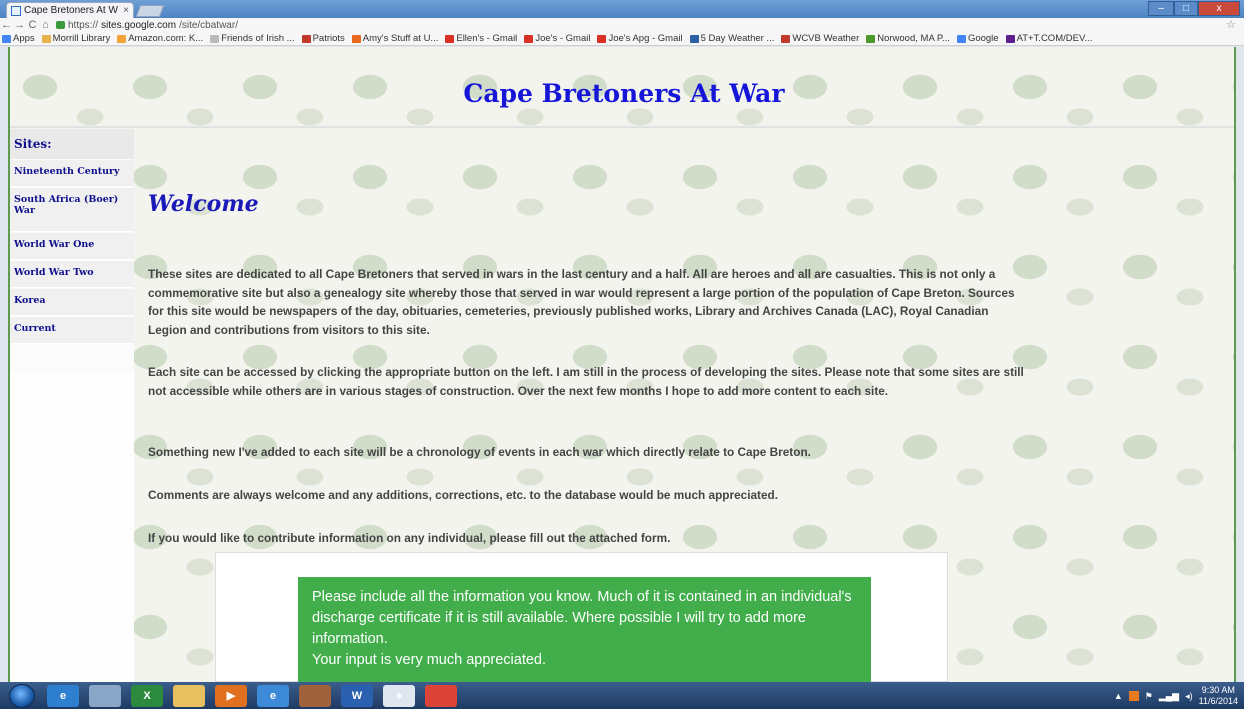 The height and width of the screenshot is (709, 1244). What do you see at coordinates (487, 38) in the screenshot?
I see `bookmark-label: Ellen's - Gmail` at bounding box center [487, 38].